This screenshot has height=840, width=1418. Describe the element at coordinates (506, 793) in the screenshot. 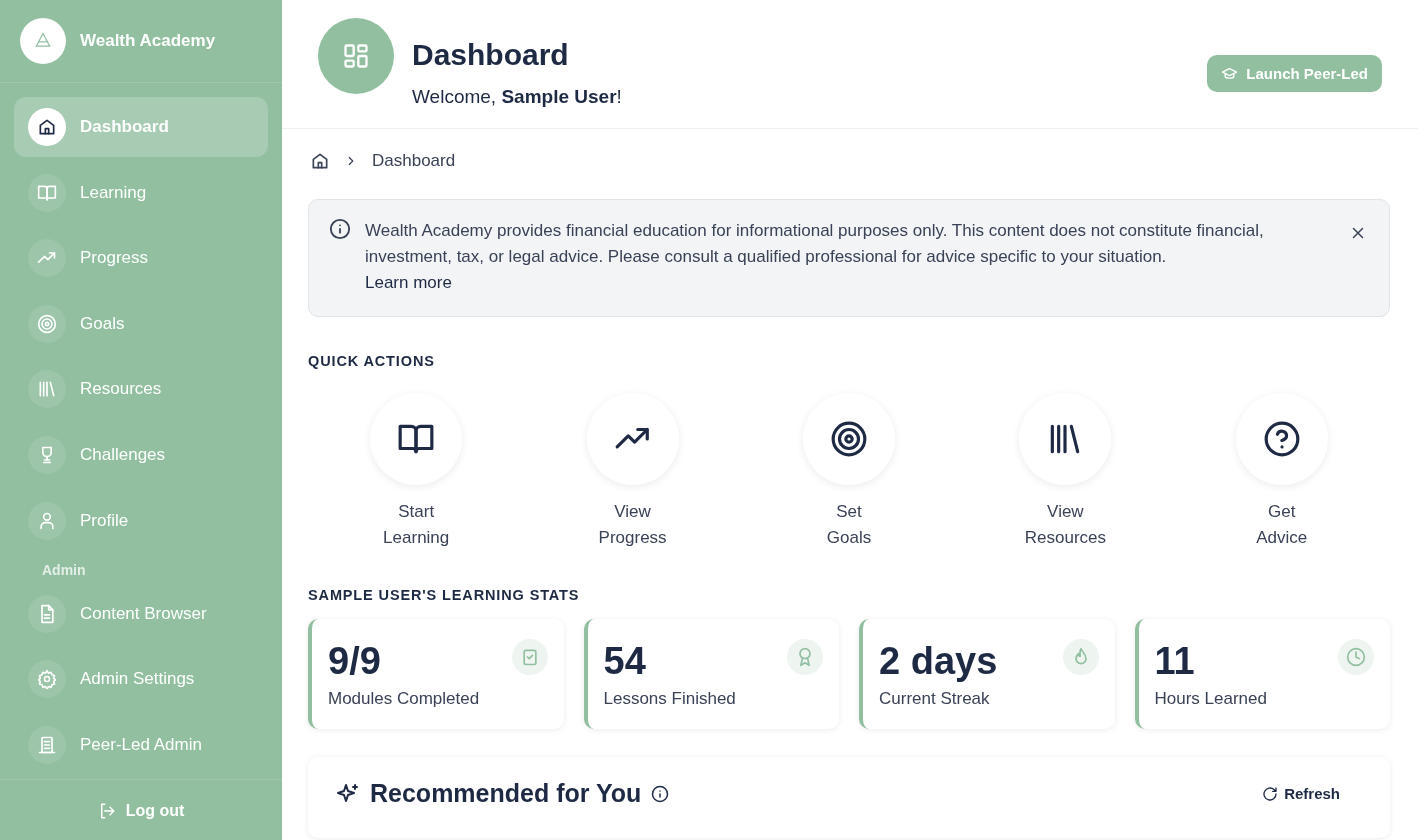

I see `card-title: Recommended for You` at that location.